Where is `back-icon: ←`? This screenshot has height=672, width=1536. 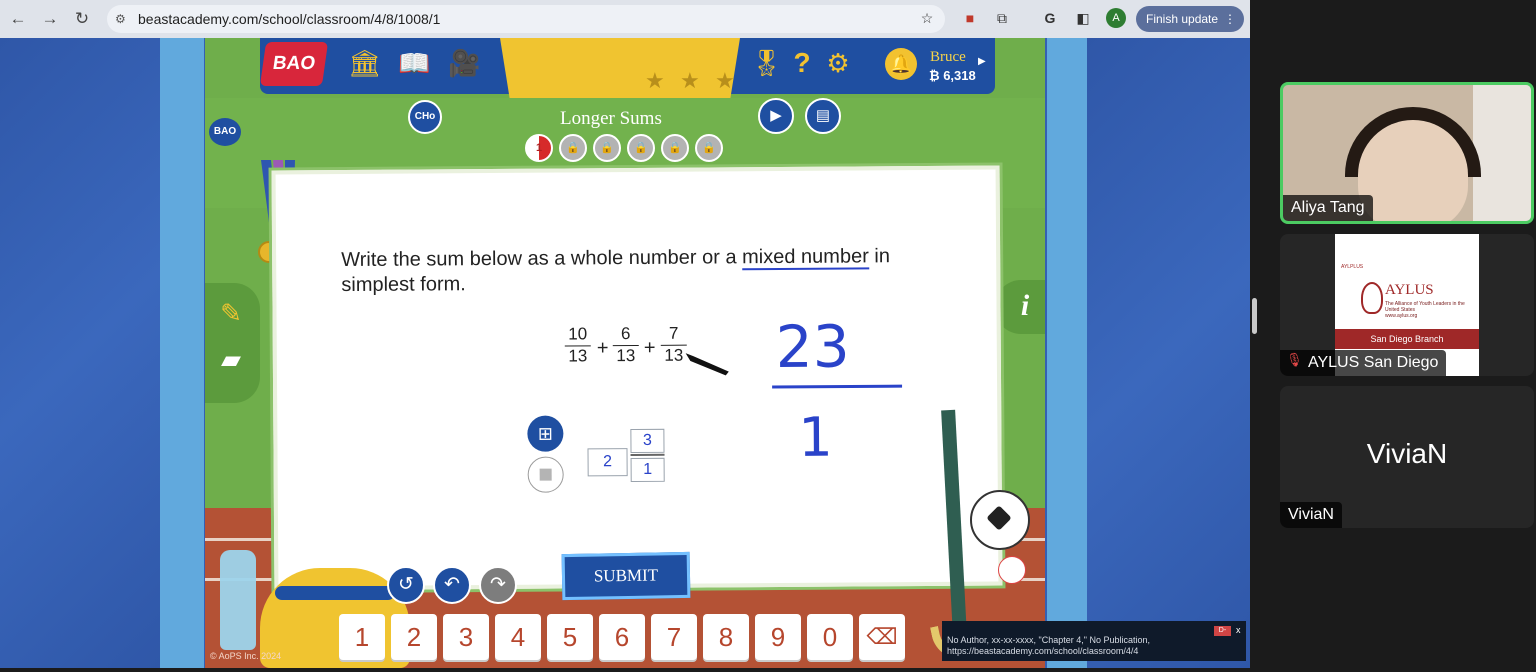
back-icon: ← is located at coordinates (18, 19).